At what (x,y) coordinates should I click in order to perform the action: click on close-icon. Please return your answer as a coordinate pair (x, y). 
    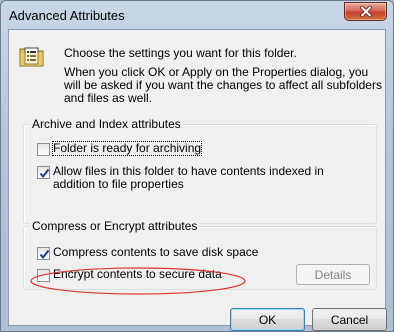
    Looking at the image, I should click on (365, 11).